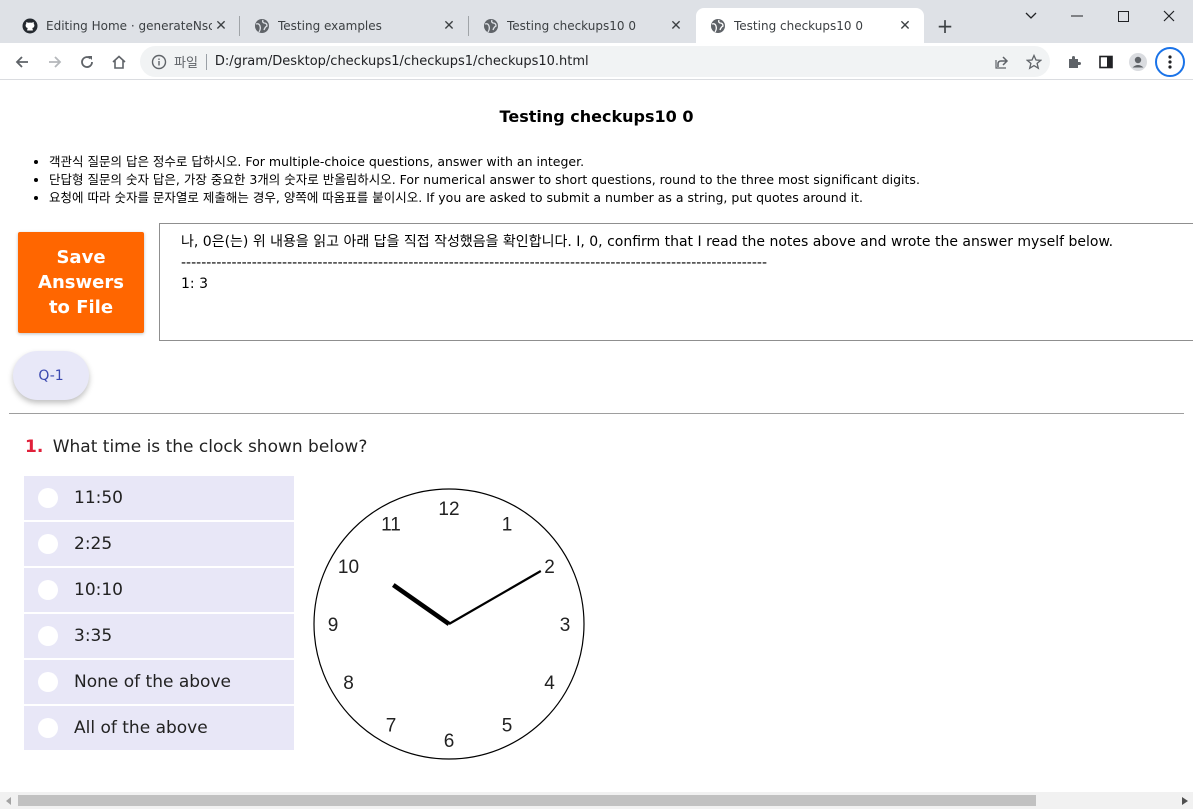 Image resolution: width=1193 pixels, height=809 pixels. What do you see at coordinates (945, 26) in the screenshot?
I see `new-tab-button: +` at bounding box center [945, 26].